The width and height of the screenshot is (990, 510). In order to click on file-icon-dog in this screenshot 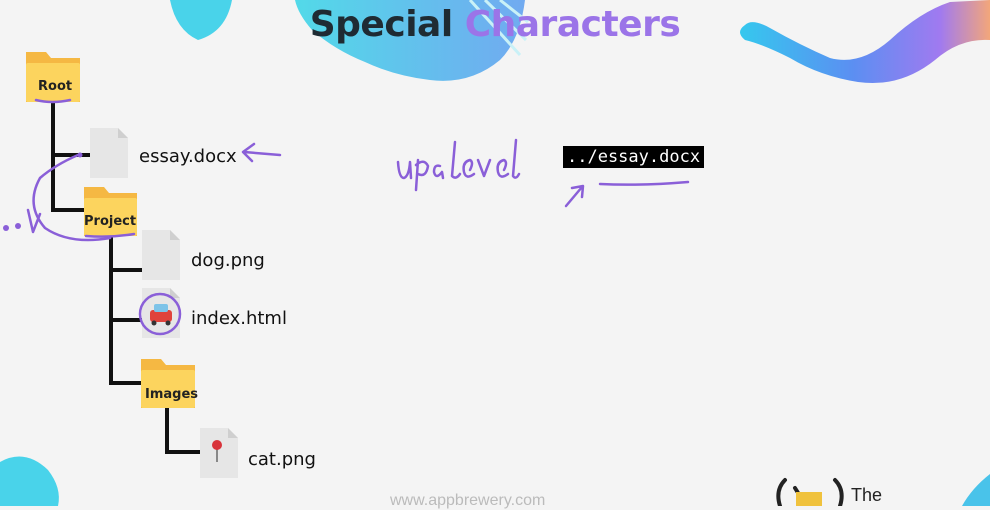, I will do `click(161, 255)`.